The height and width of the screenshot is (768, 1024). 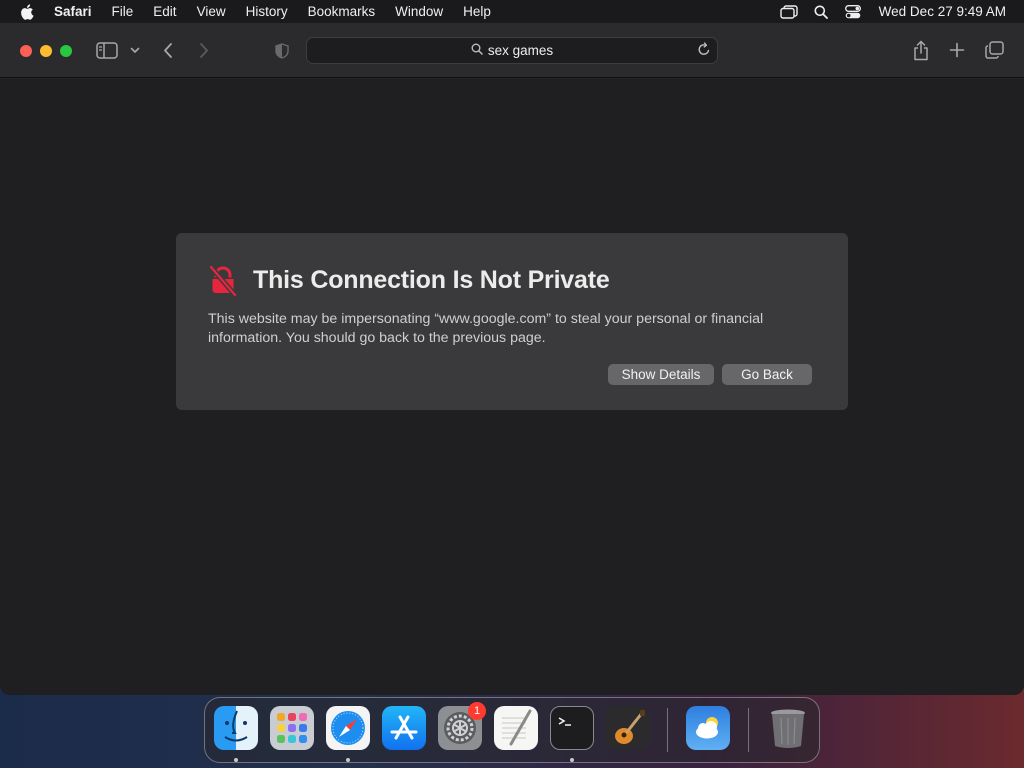 I want to click on tab-overview-icon, so click(x=994, y=50).